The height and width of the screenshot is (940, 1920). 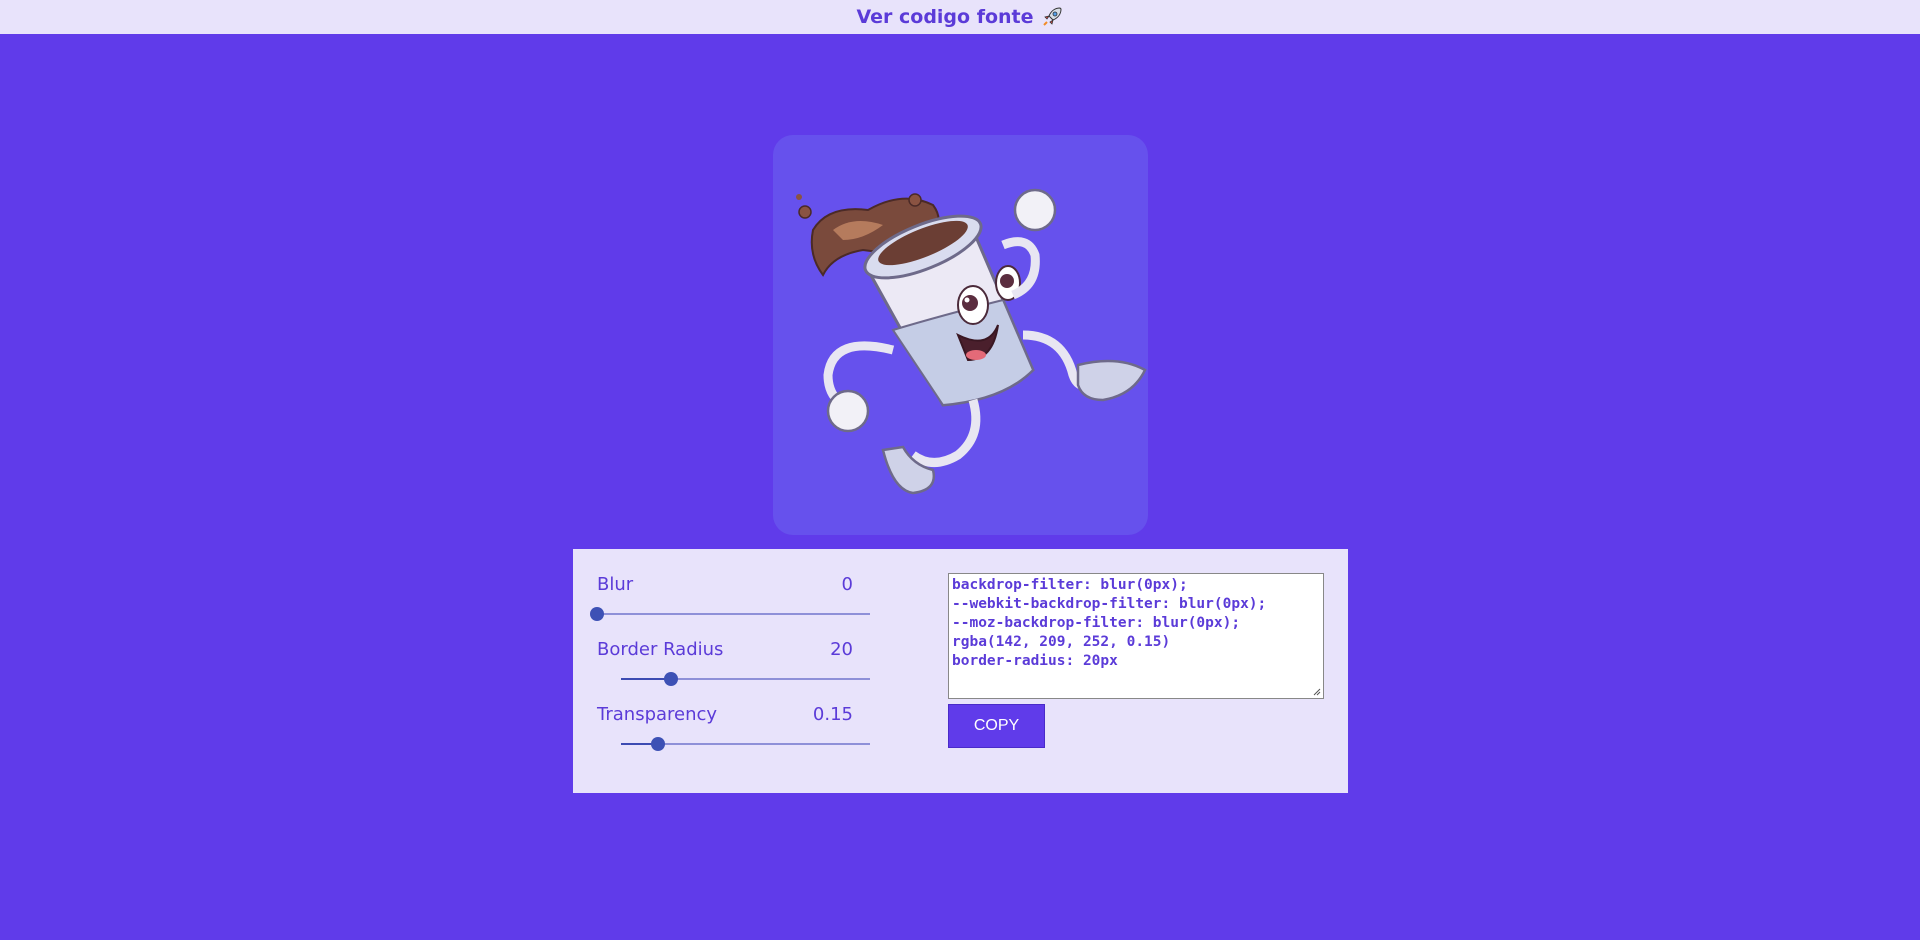 I want to click on blur-control: Blur 0, so click(x=733, y=606).